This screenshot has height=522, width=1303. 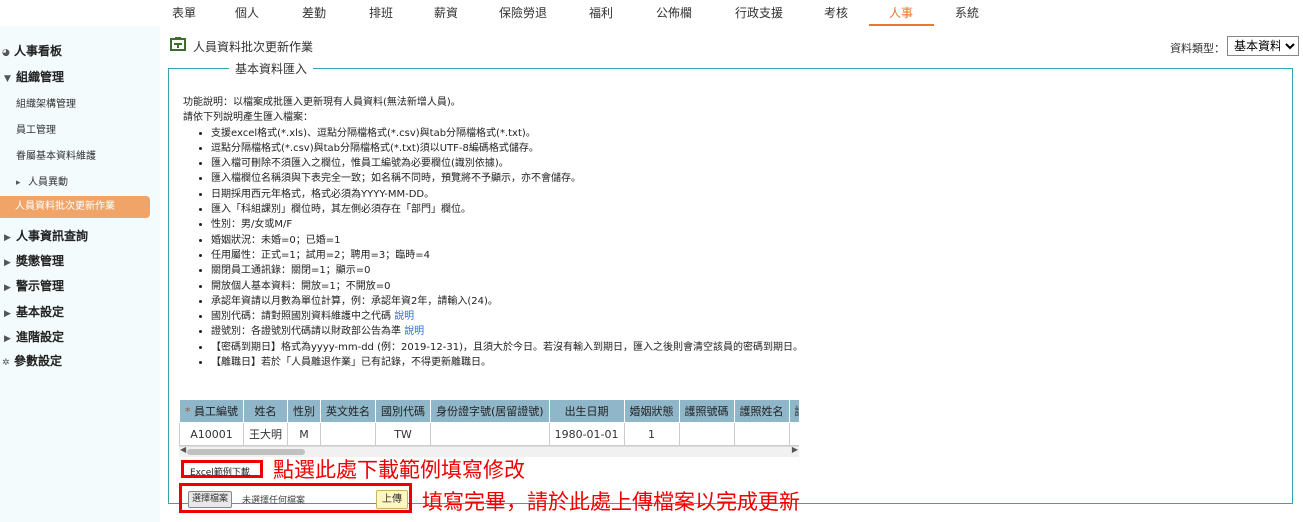 I want to click on table-cell: TW, so click(x=403, y=434).